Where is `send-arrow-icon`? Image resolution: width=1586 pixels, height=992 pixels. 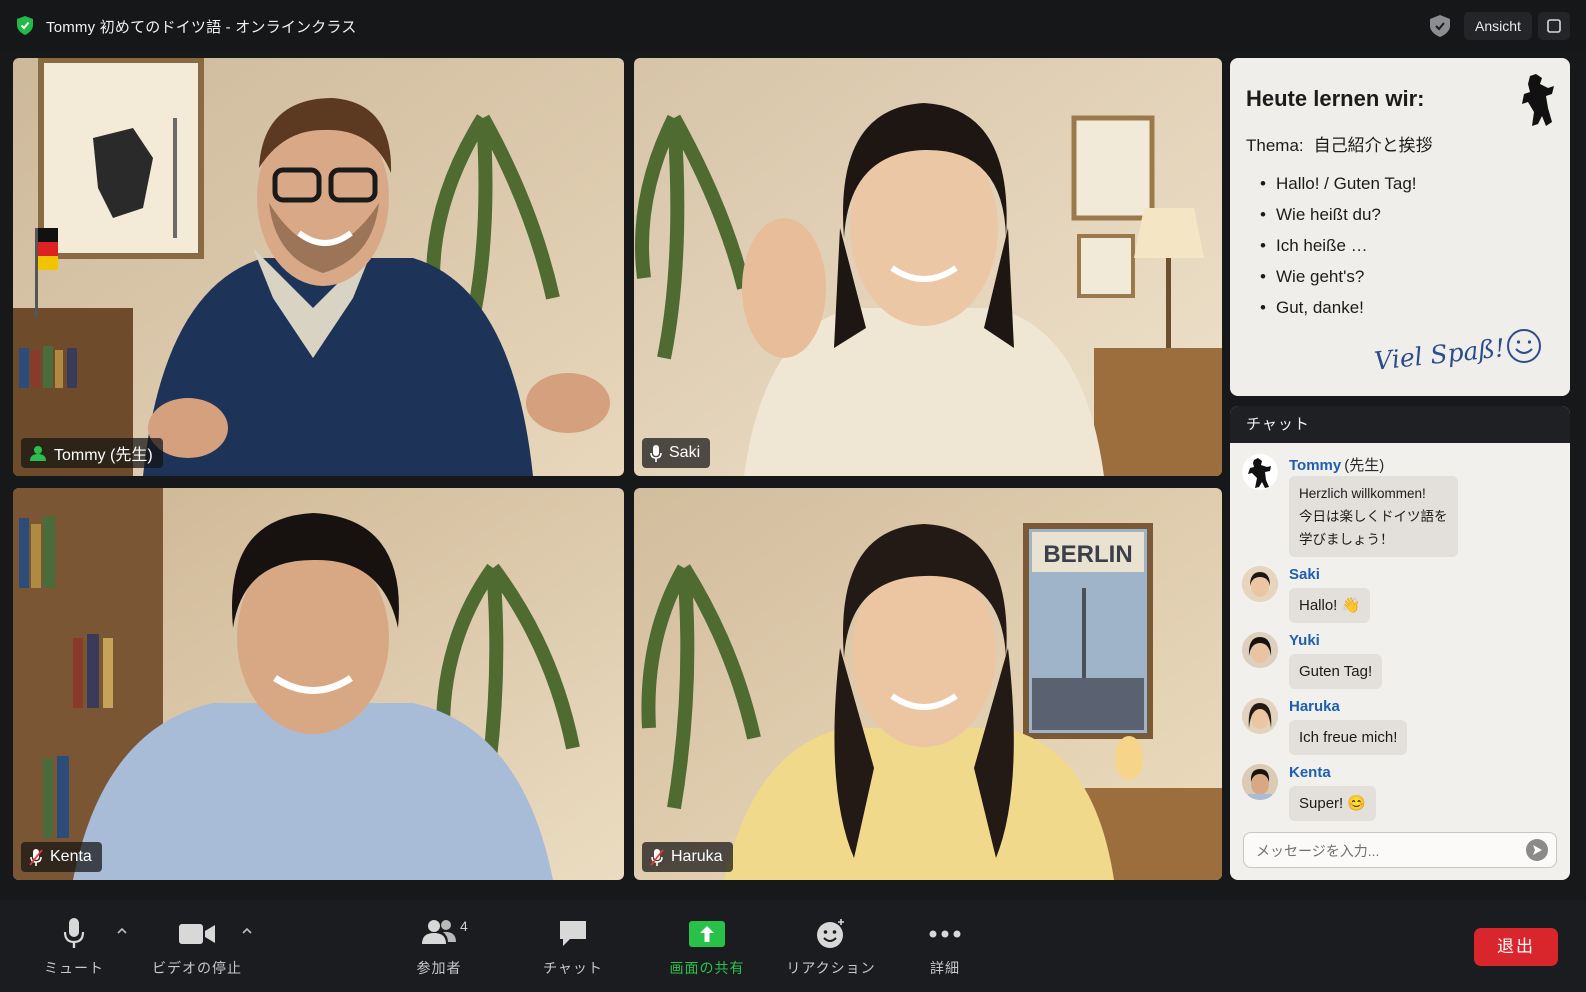 send-arrow-icon is located at coordinates (1537, 850).